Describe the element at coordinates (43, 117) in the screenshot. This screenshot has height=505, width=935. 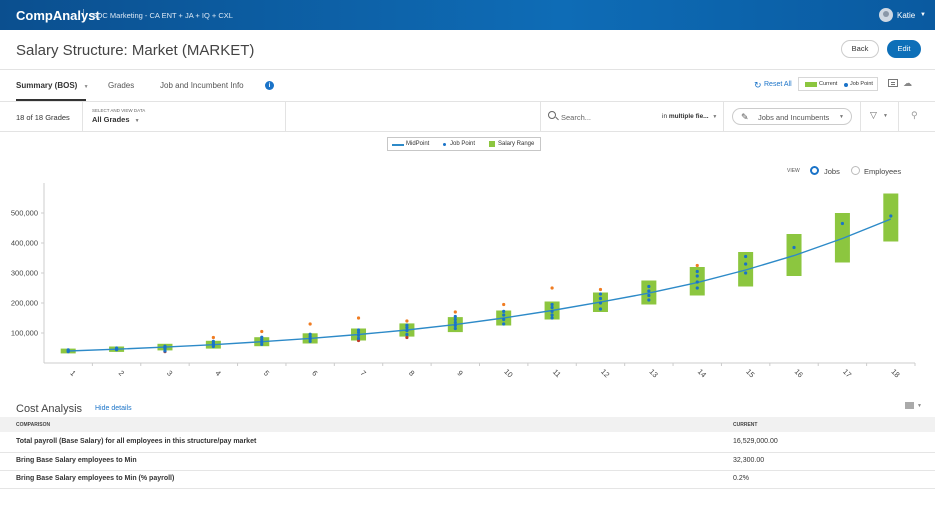
I see `grade-count: 18 of 18 Grades` at that location.